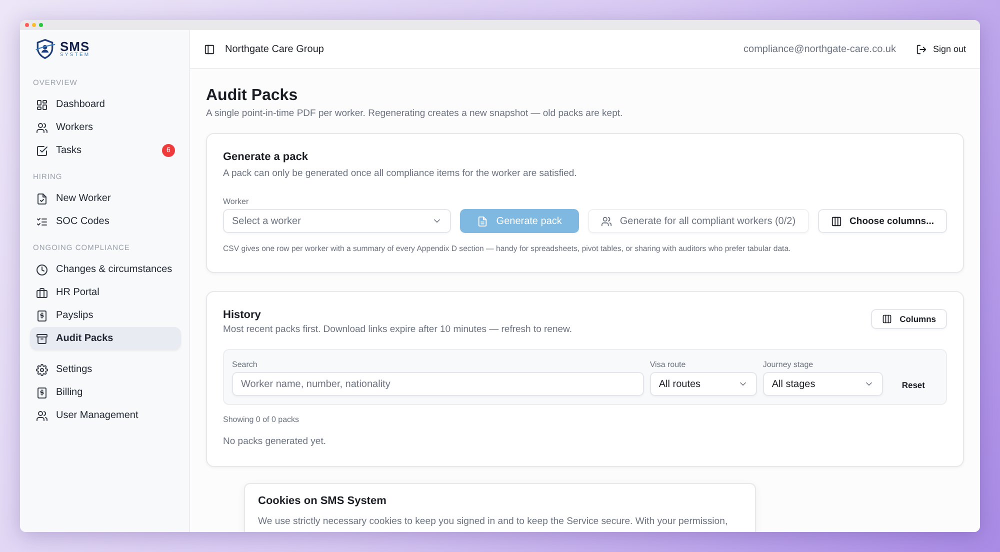 The height and width of the screenshot is (552, 1000). I want to click on shield-logo-icon, so click(45, 49).